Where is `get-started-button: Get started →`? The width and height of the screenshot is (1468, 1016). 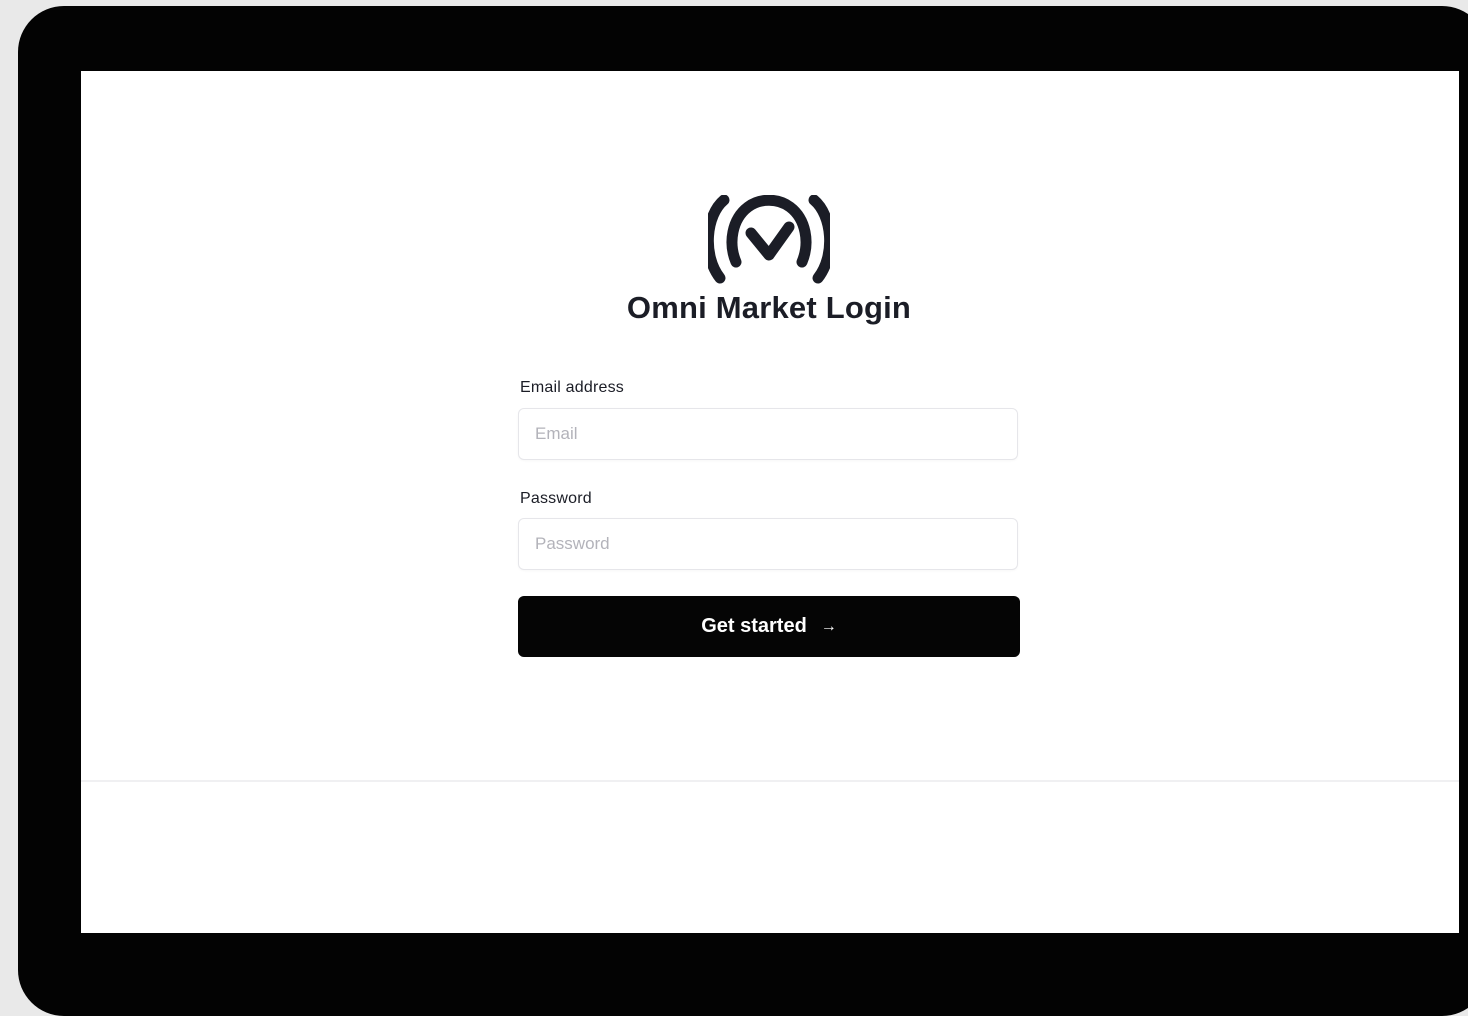 get-started-button: Get started → is located at coordinates (769, 626).